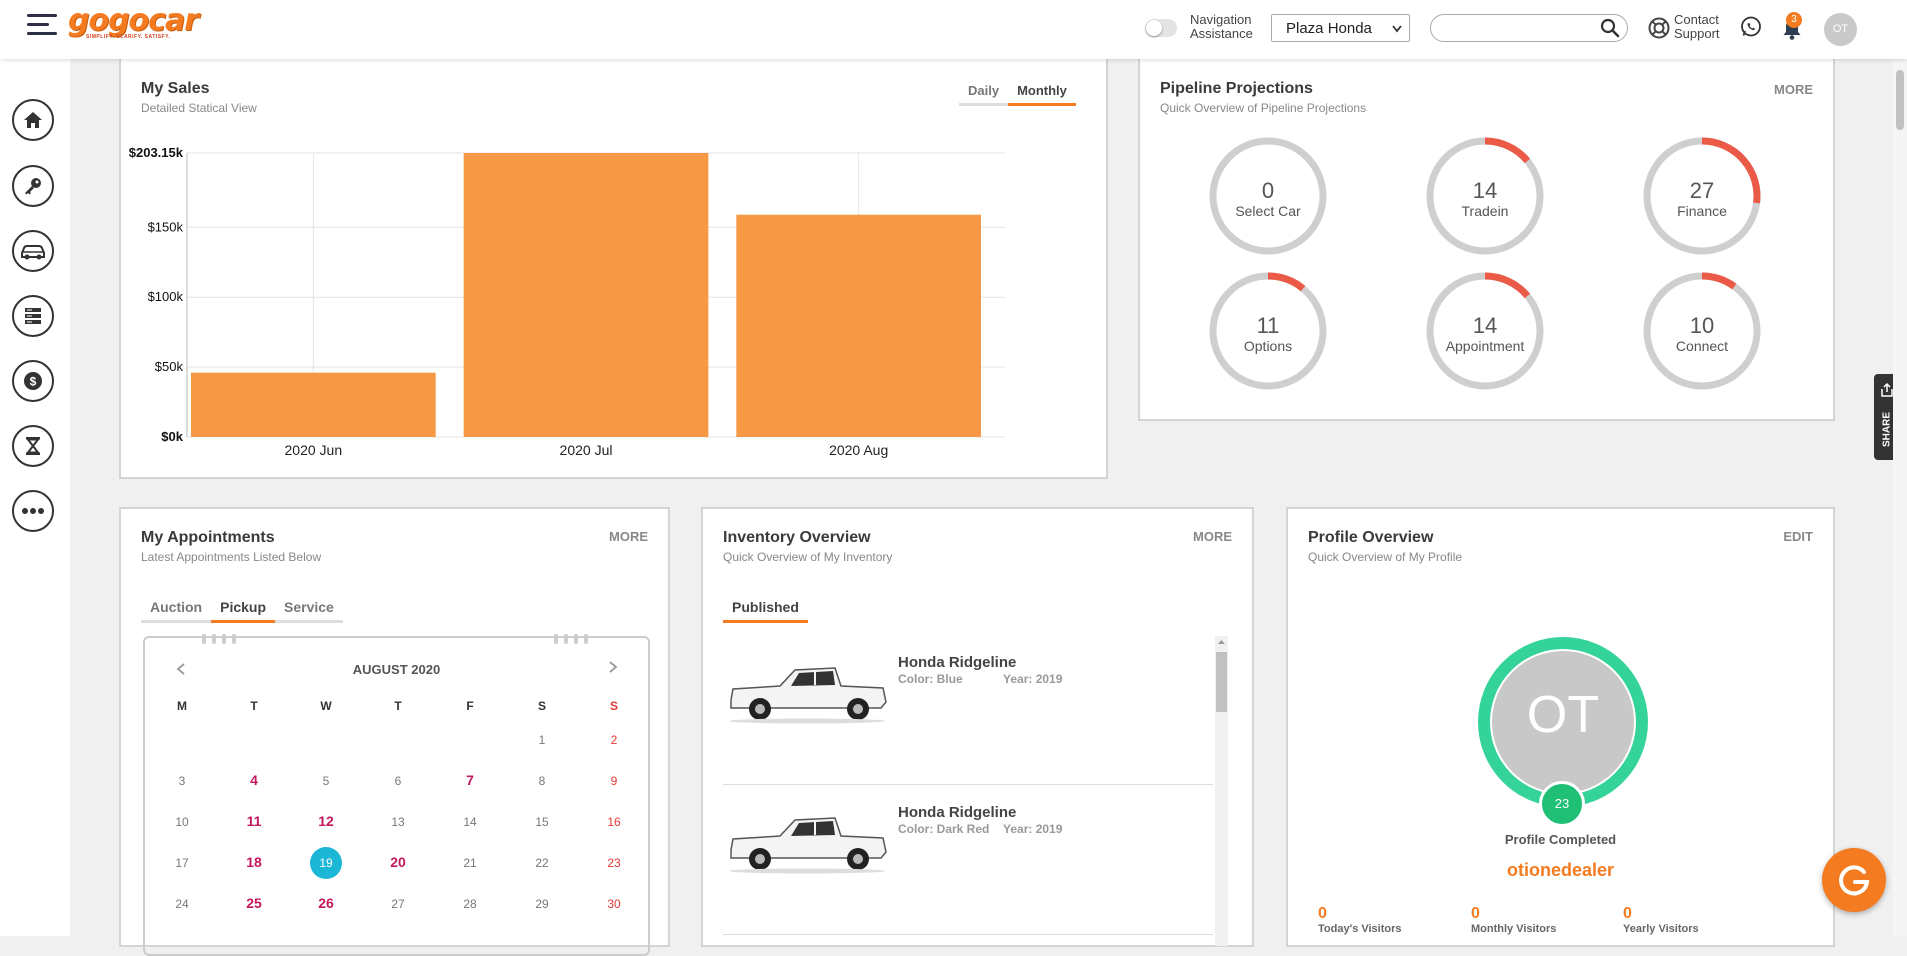 This screenshot has width=1907, height=956. What do you see at coordinates (1161, 28) in the screenshot?
I see `navigation-assistance-toggle` at bounding box center [1161, 28].